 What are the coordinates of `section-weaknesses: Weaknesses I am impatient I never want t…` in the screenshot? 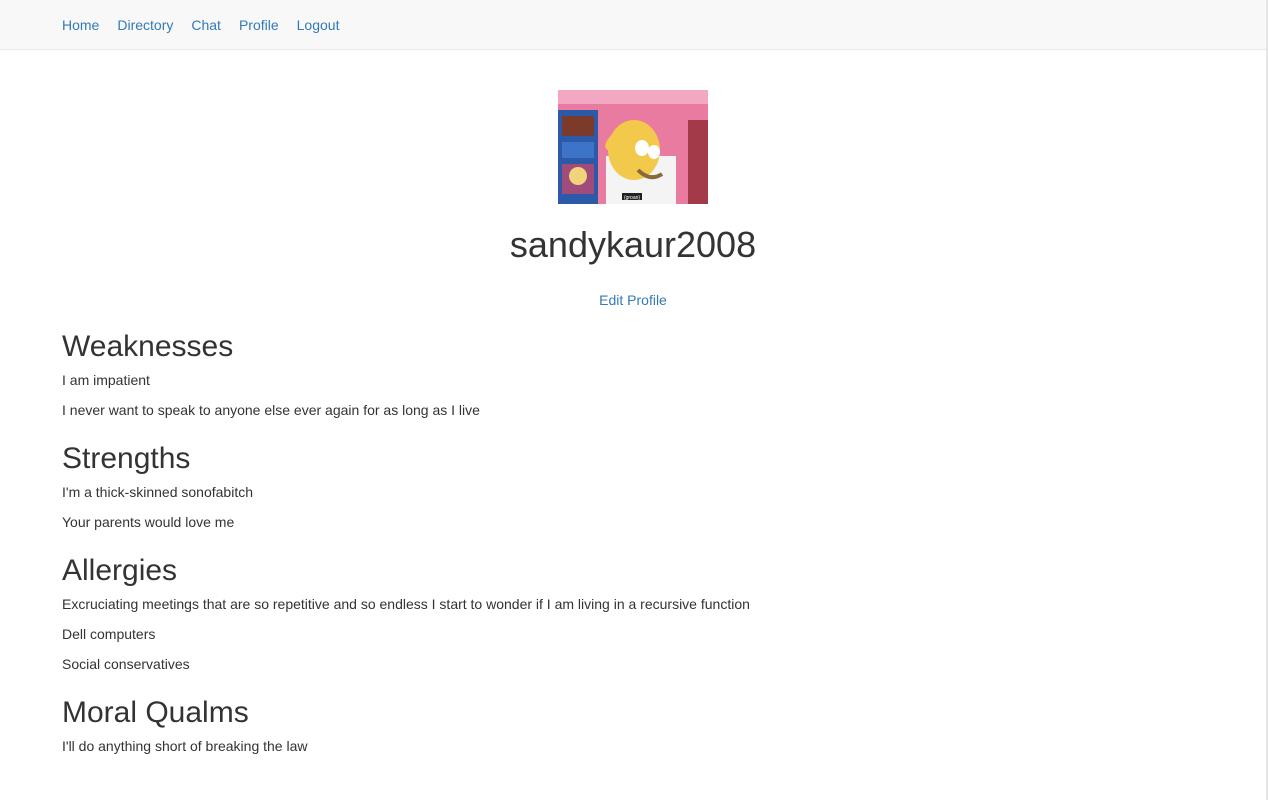 It's located at (632, 374).